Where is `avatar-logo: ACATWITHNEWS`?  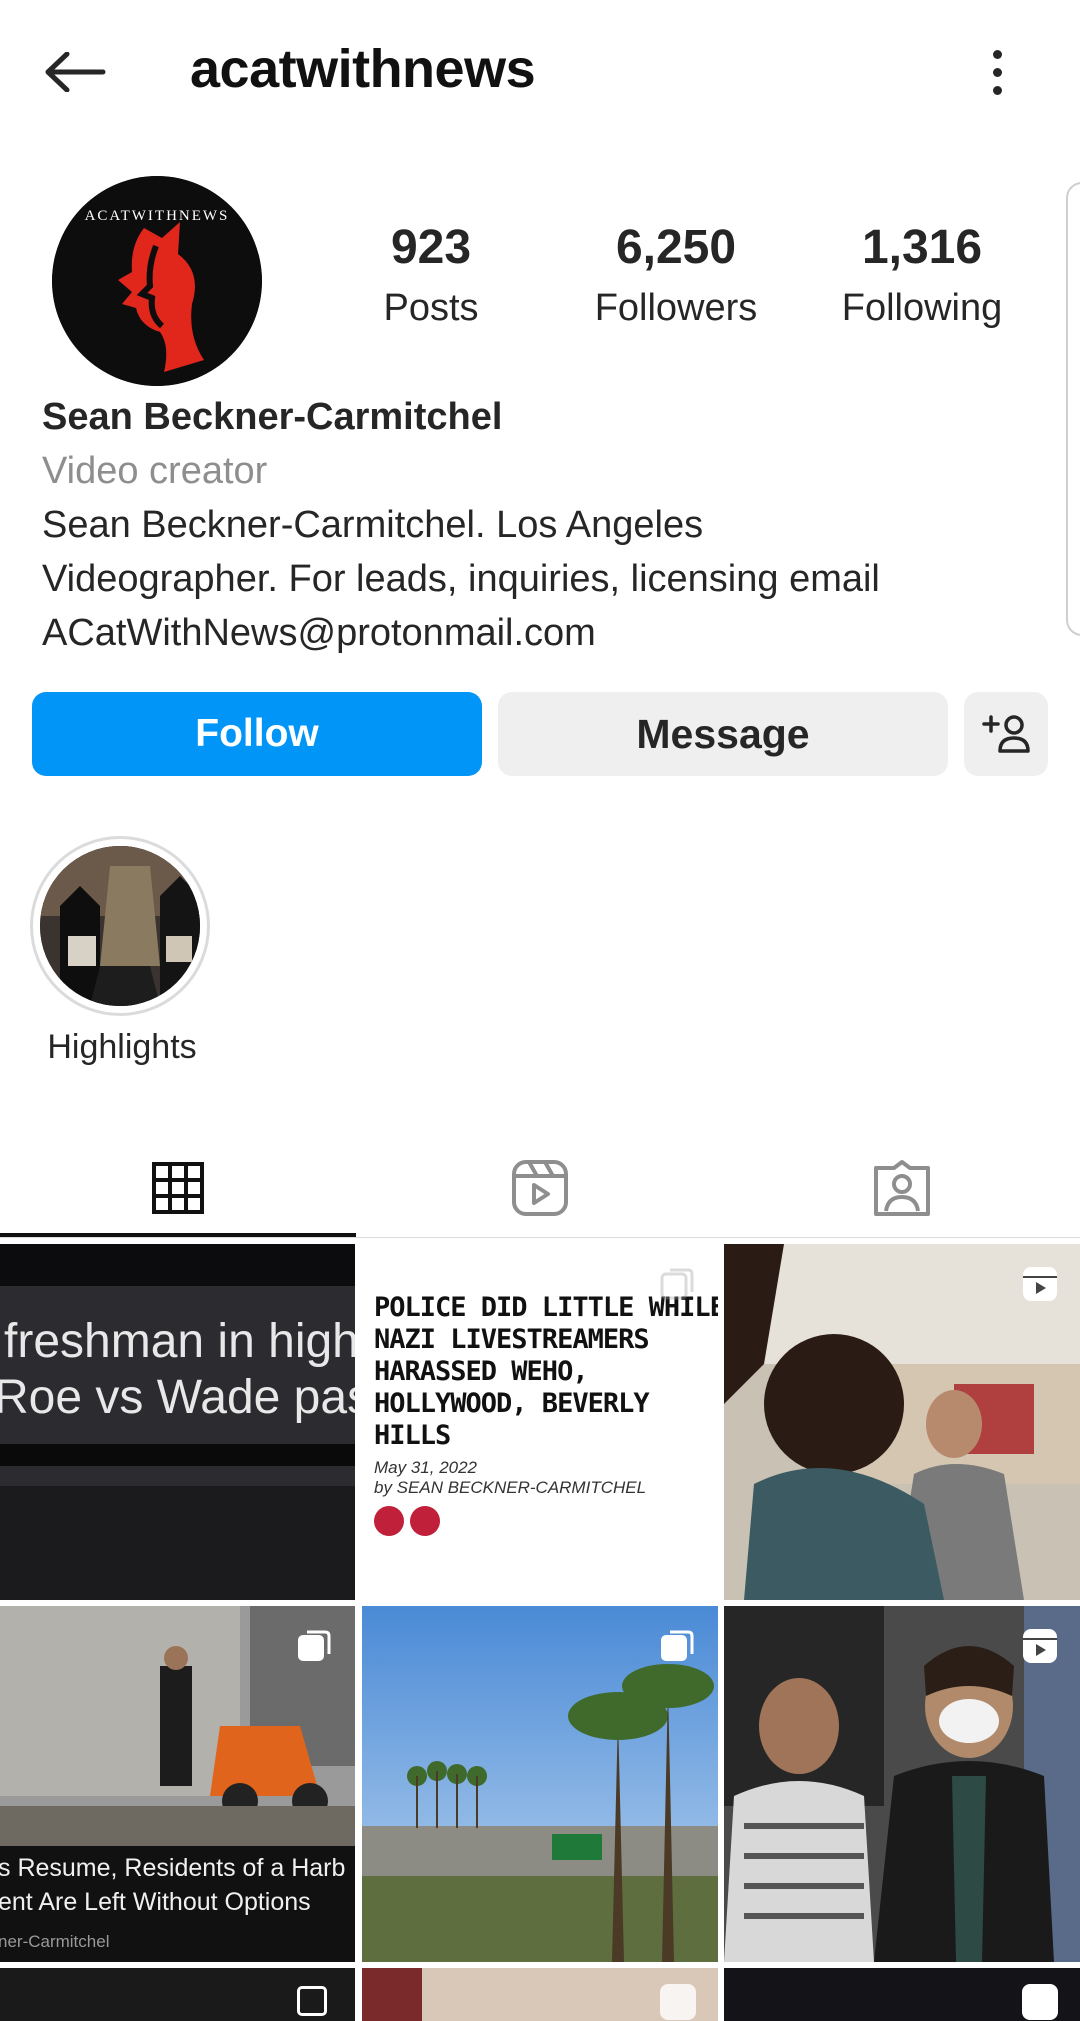
avatar-logo: ACATWITHNEWS is located at coordinates (157, 281).